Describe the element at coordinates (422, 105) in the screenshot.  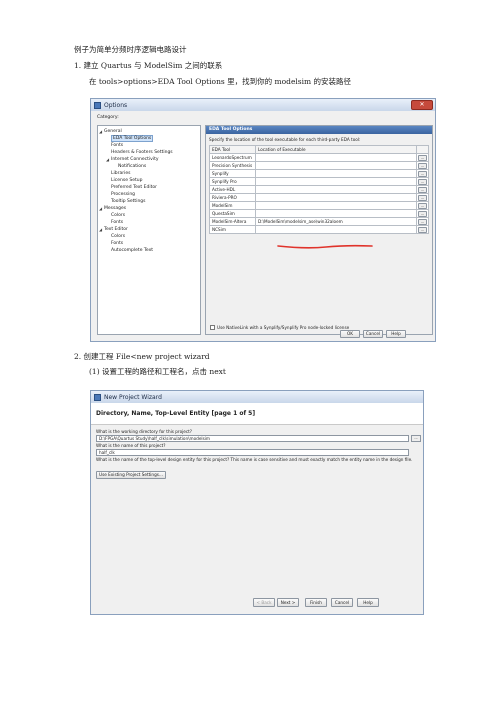
I see `close-icon: ✕` at that location.